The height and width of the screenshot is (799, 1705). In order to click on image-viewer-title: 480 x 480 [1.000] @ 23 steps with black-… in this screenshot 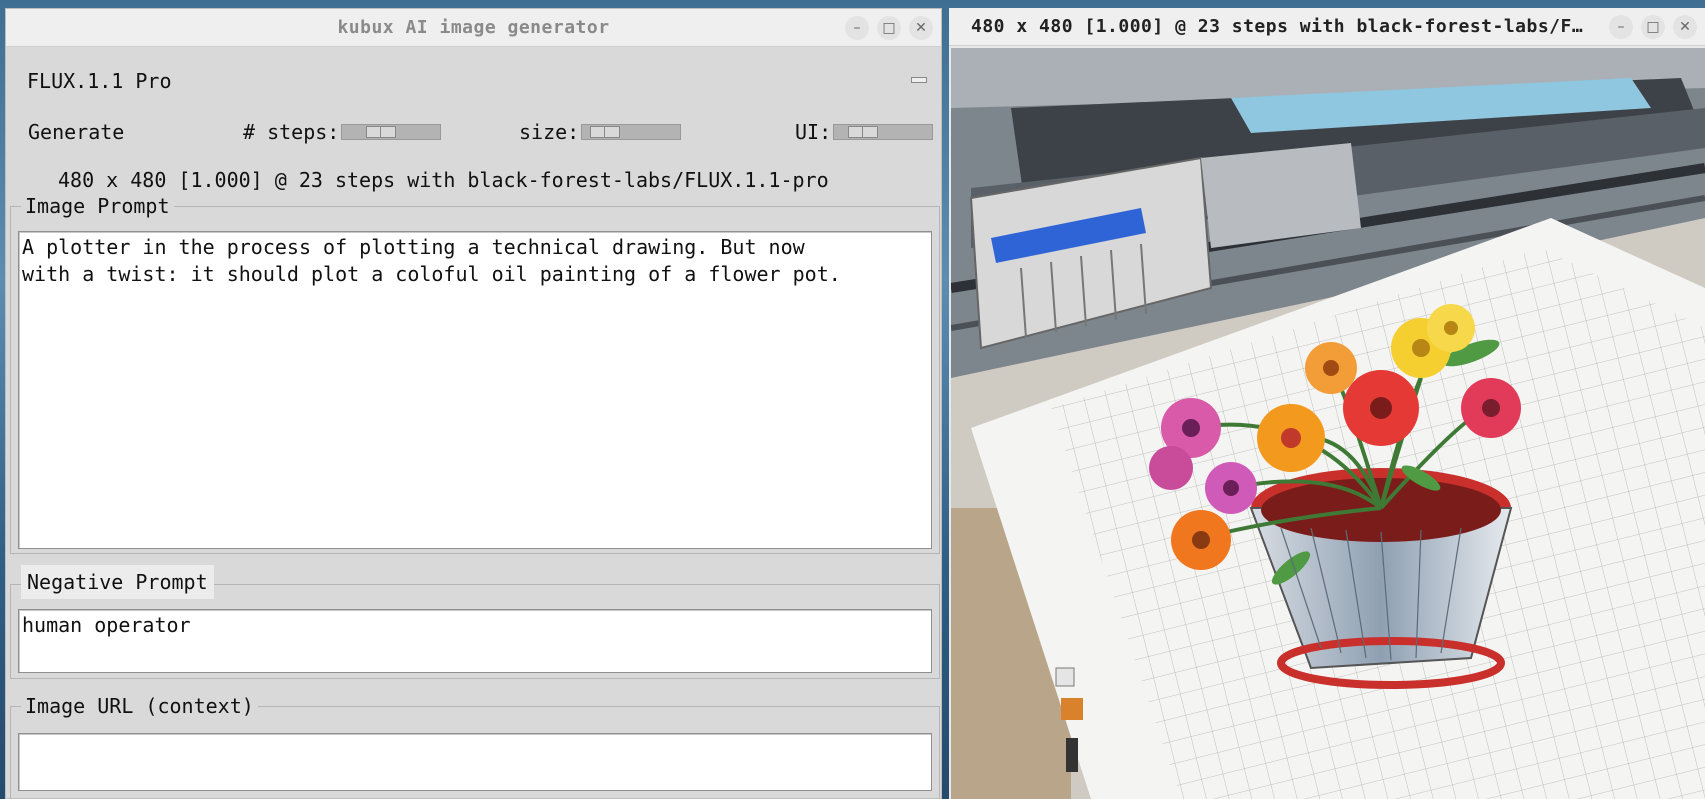, I will do `click(1277, 26)`.